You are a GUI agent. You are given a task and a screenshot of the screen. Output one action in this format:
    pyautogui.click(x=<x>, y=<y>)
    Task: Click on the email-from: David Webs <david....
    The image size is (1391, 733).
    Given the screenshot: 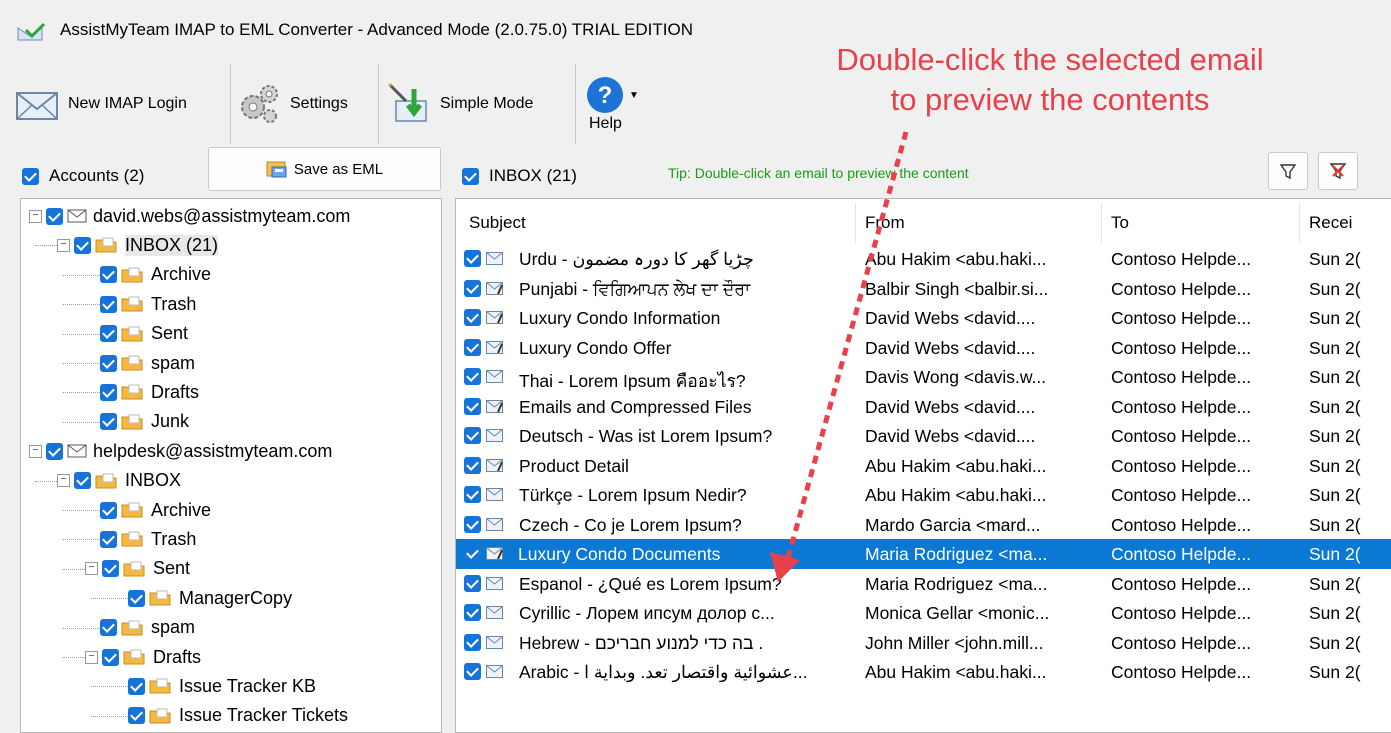 What is the action you would take?
    pyautogui.click(x=950, y=436)
    